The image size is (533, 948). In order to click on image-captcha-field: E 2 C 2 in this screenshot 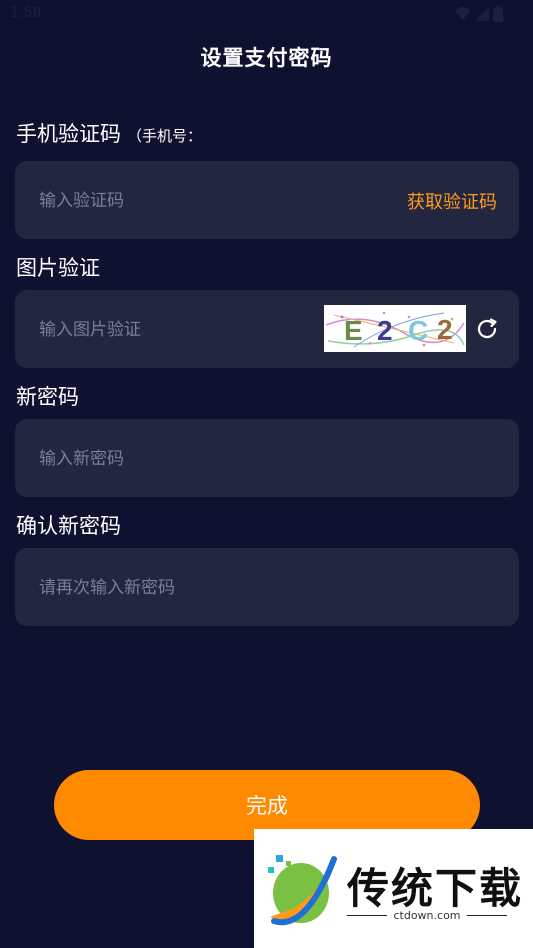, I will do `click(267, 329)`.